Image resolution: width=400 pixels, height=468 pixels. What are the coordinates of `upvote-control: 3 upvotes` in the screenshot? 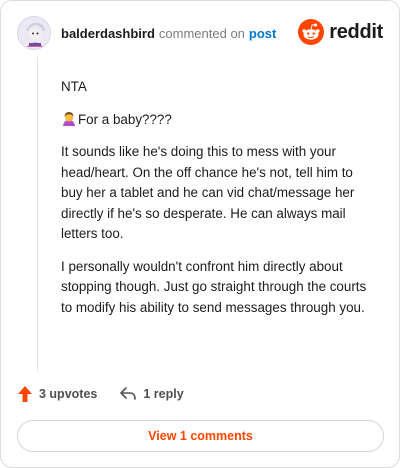 It's located at (57, 394).